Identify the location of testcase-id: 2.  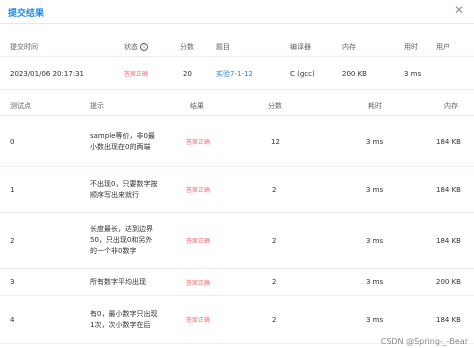
(12, 240).